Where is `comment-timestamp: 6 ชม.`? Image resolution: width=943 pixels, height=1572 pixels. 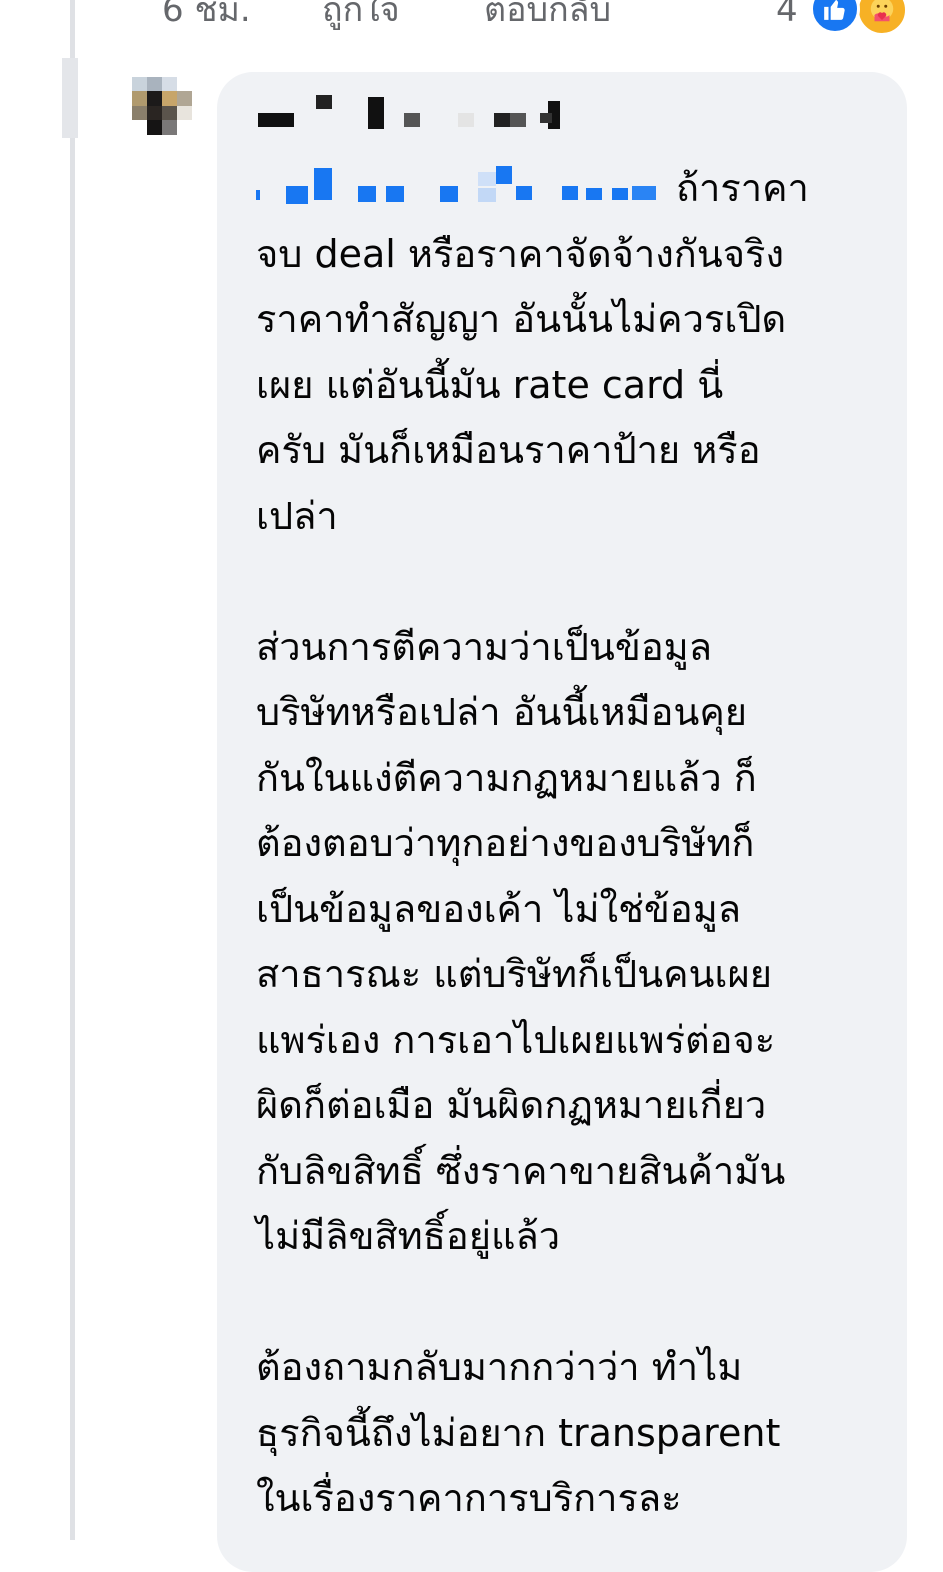 comment-timestamp: 6 ชม. is located at coordinates (206, 17).